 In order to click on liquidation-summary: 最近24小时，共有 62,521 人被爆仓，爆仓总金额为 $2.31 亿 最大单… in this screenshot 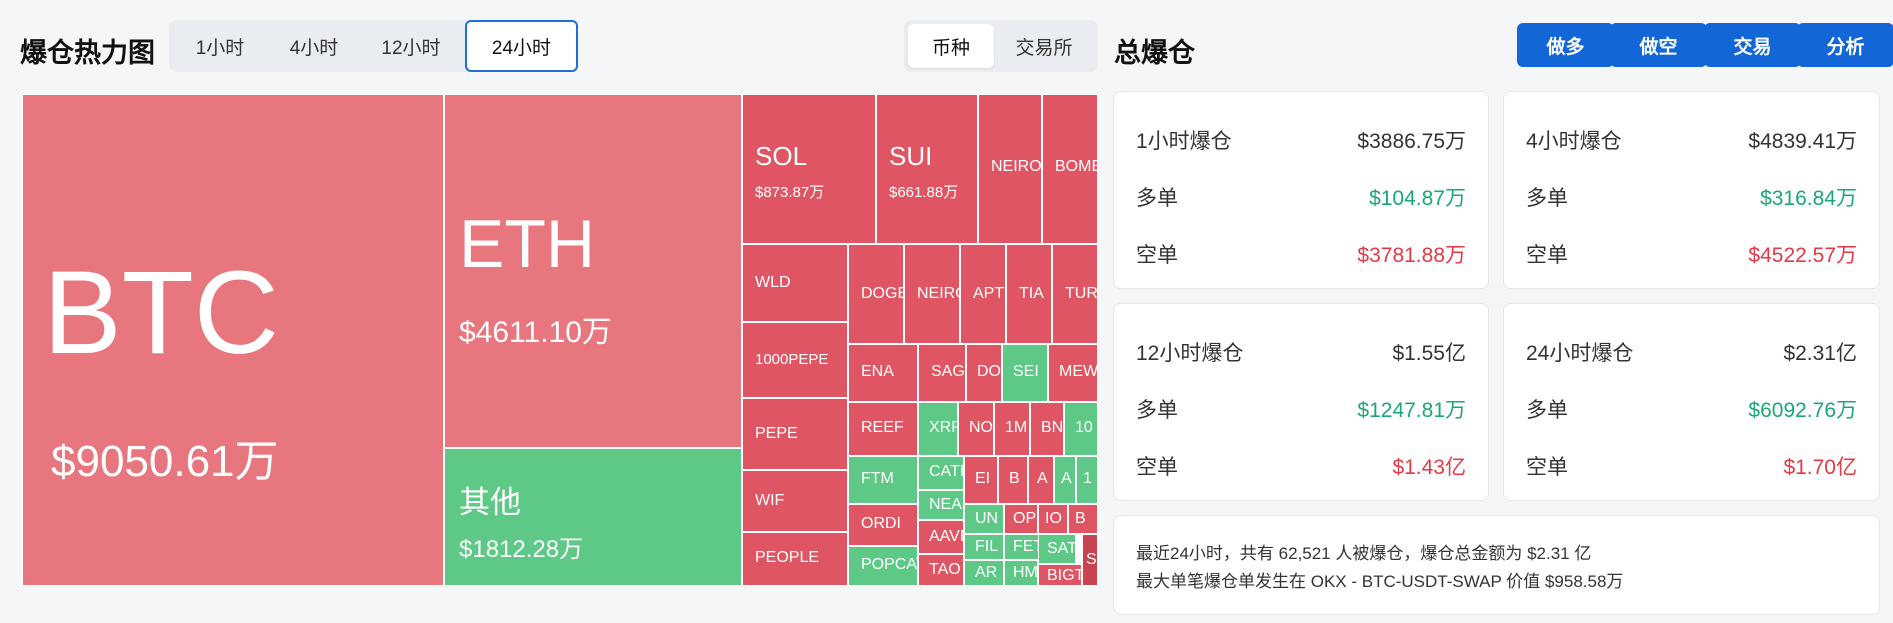, I will do `click(1496, 565)`.